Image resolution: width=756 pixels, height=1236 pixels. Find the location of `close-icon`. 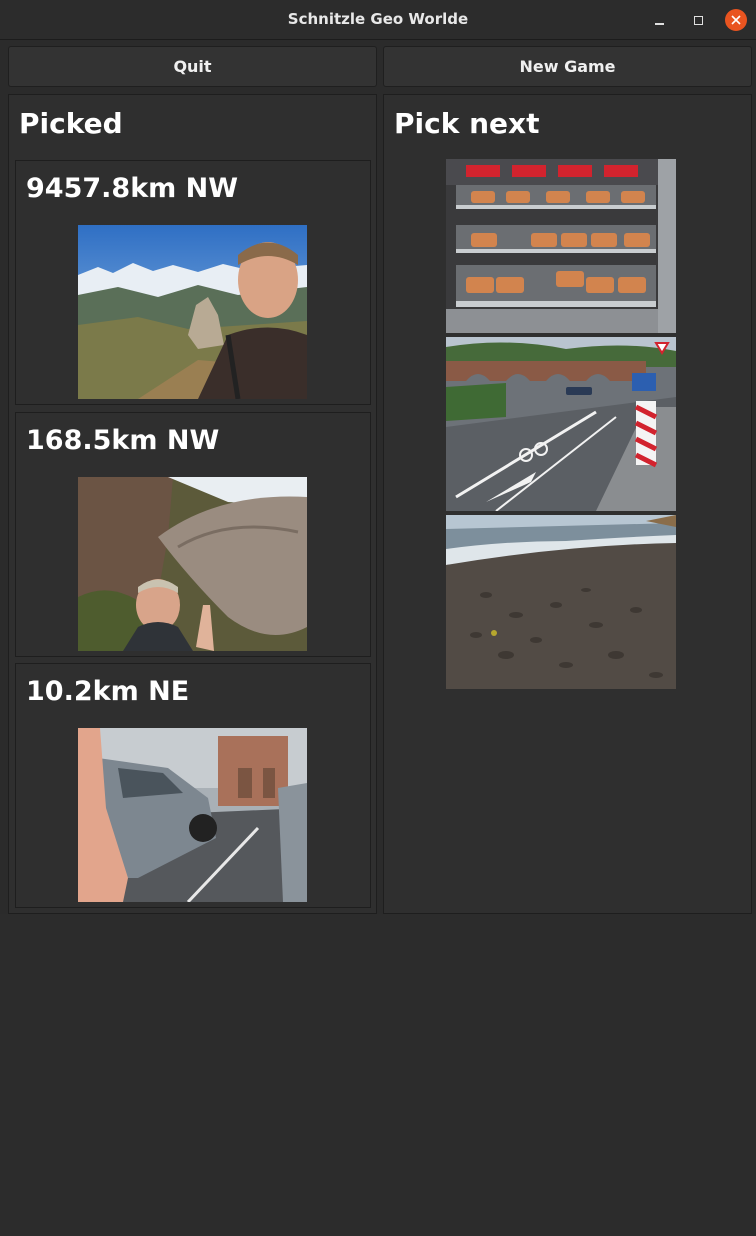

close-icon is located at coordinates (736, 20).